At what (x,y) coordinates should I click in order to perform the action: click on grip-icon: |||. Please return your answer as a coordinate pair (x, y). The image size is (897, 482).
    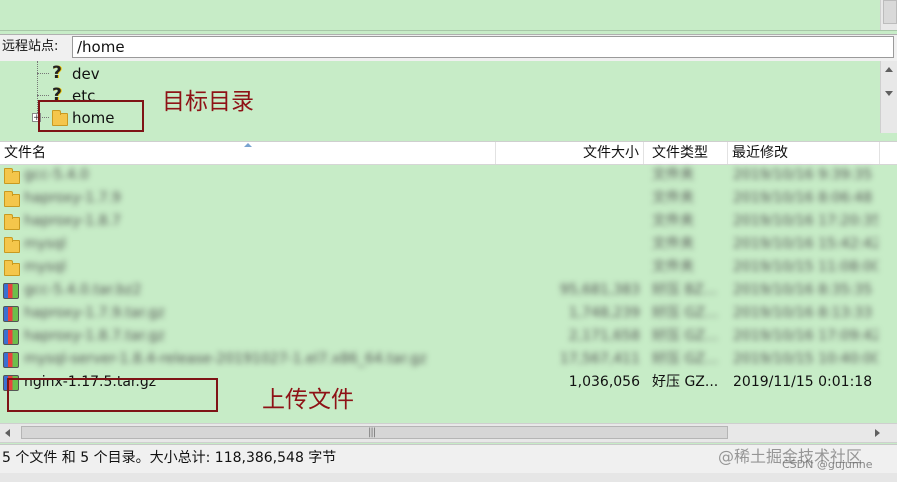
    Looking at the image, I should click on (372, 432).